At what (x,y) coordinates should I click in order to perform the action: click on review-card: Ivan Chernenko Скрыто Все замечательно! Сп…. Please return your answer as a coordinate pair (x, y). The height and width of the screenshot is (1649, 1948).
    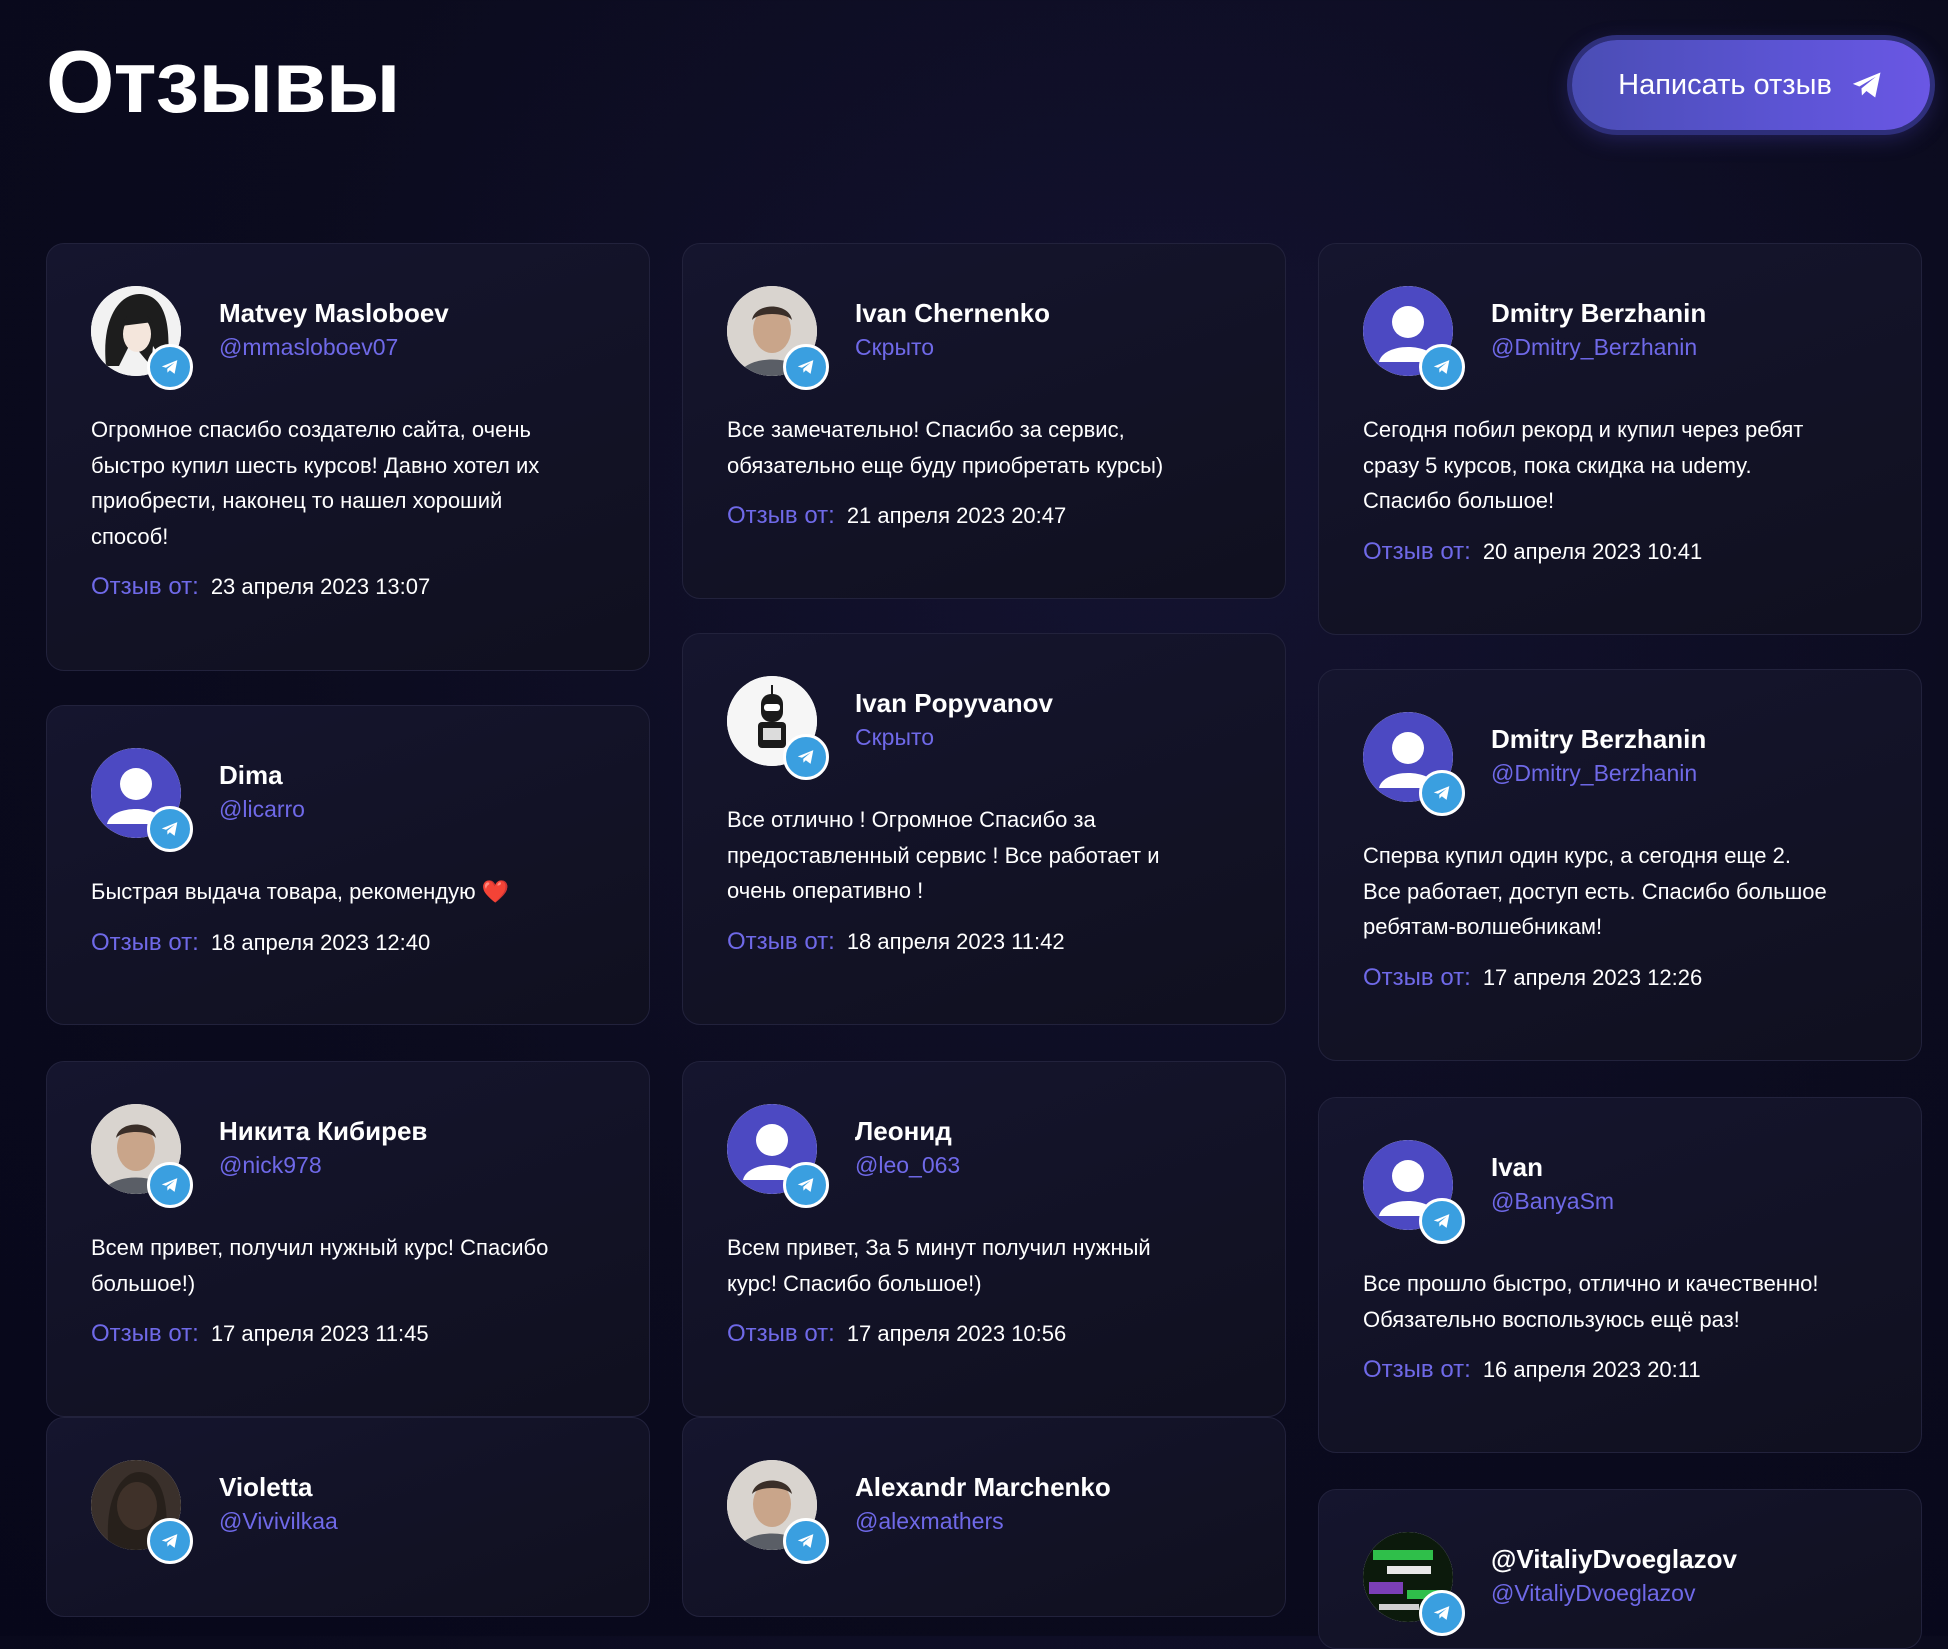
    Looking at the image, I should click on (984, 421).